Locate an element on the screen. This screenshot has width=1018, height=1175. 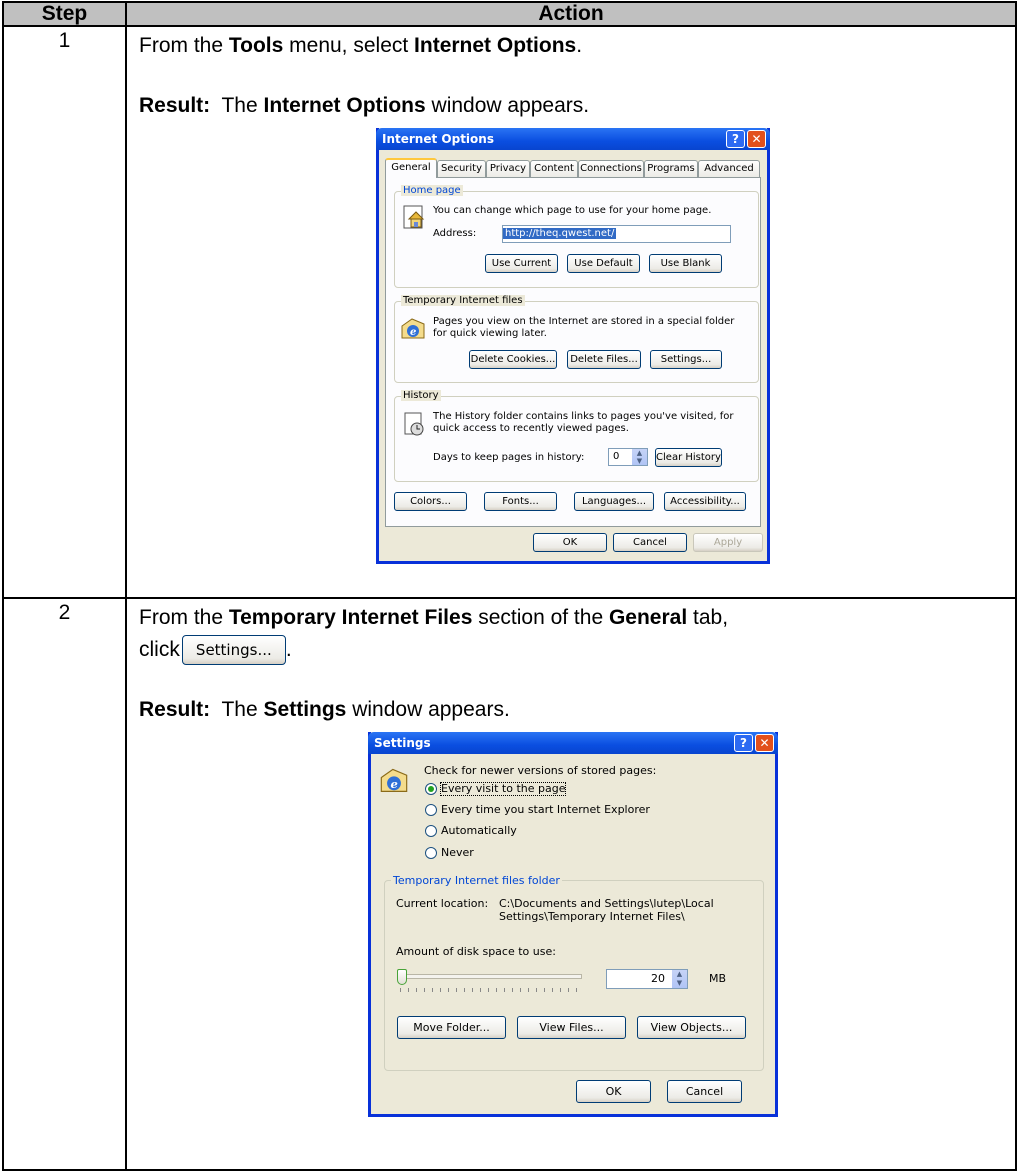
result-line: Result: The Settings window appears. is located at coordinates (573, 710).